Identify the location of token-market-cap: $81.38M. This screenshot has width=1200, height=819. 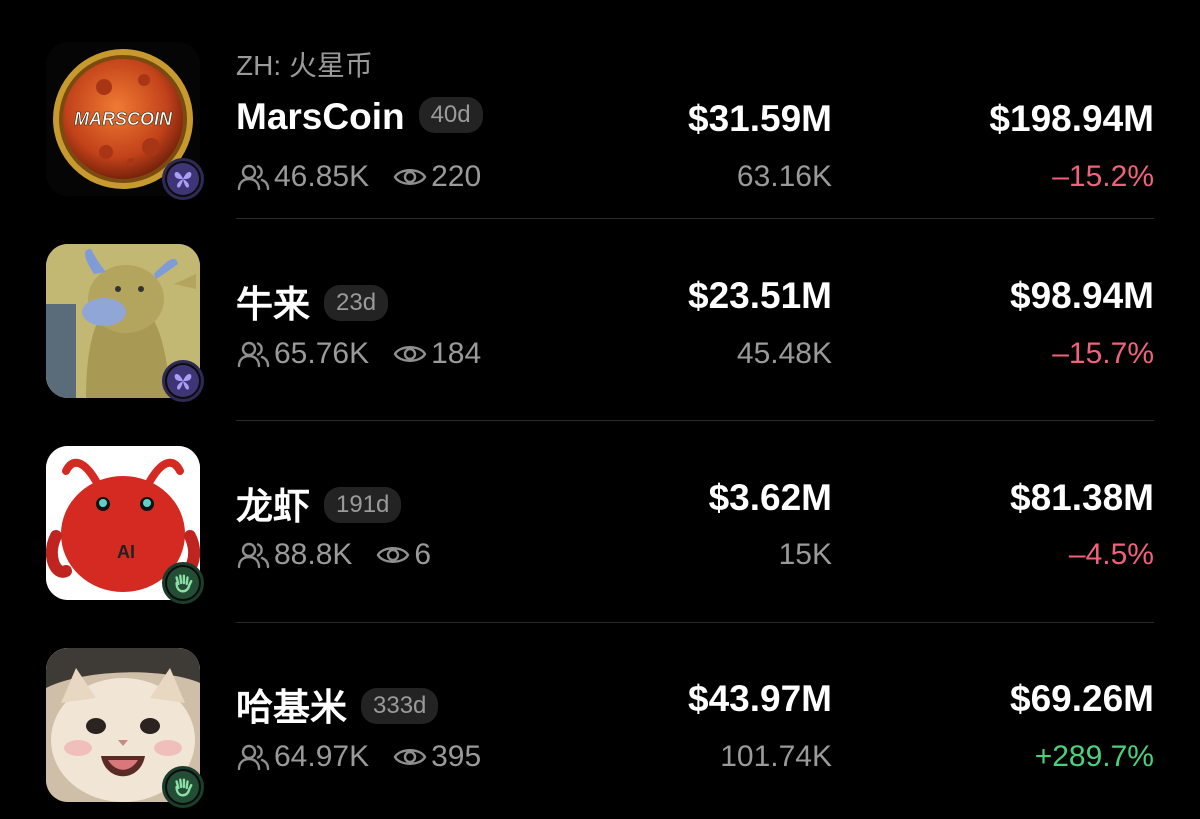
(1082, 497).